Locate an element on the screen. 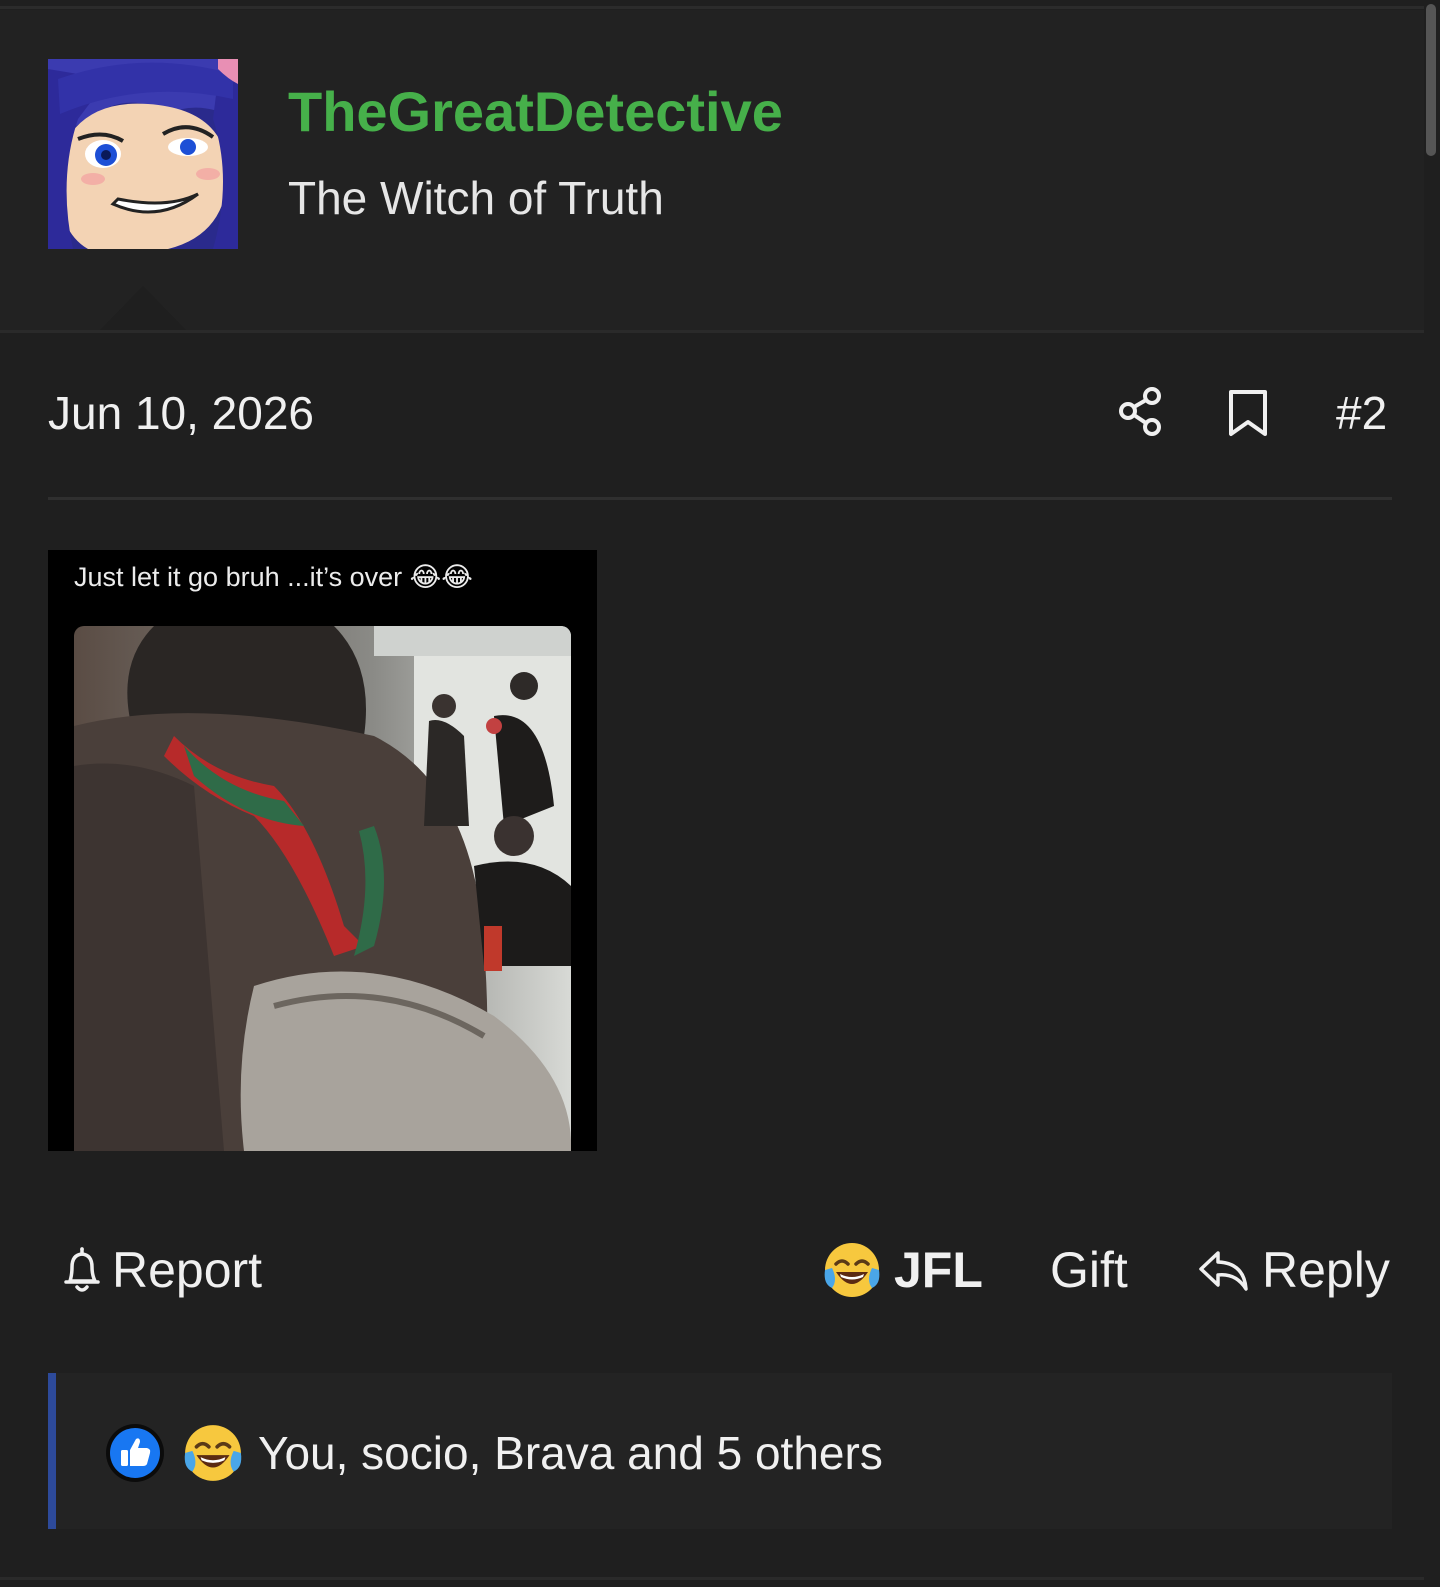  post-header-divider is located at coordinates (720, 498).